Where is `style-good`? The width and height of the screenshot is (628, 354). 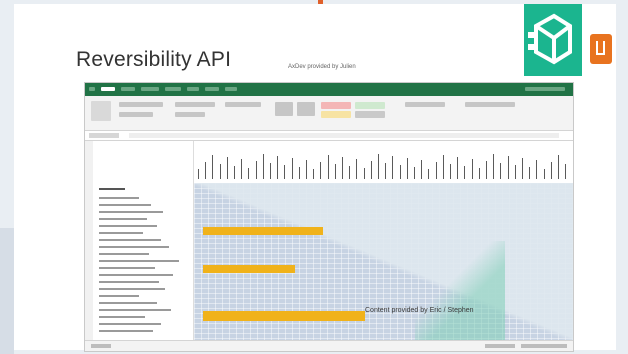 style-good is located at coordinates (370, 105).